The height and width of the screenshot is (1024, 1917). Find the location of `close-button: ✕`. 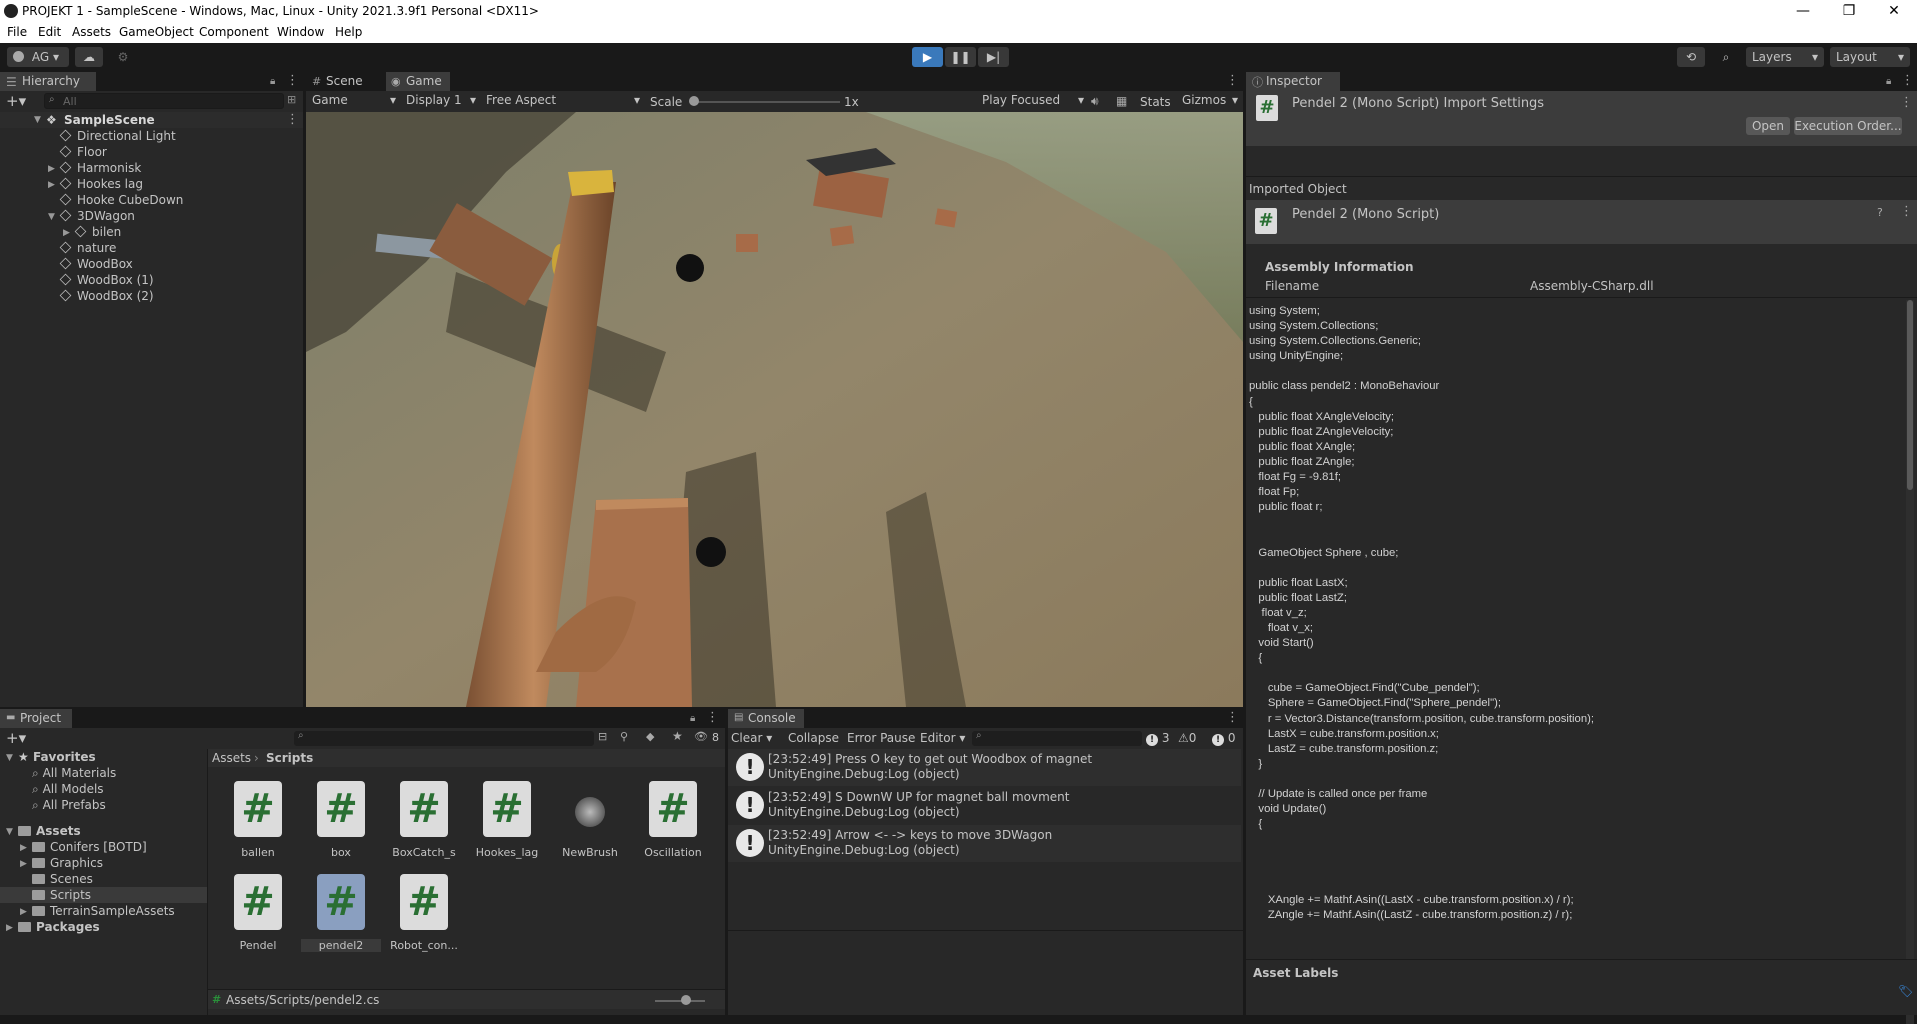

close-button: ✕ is located at coordinates (1894, 11).